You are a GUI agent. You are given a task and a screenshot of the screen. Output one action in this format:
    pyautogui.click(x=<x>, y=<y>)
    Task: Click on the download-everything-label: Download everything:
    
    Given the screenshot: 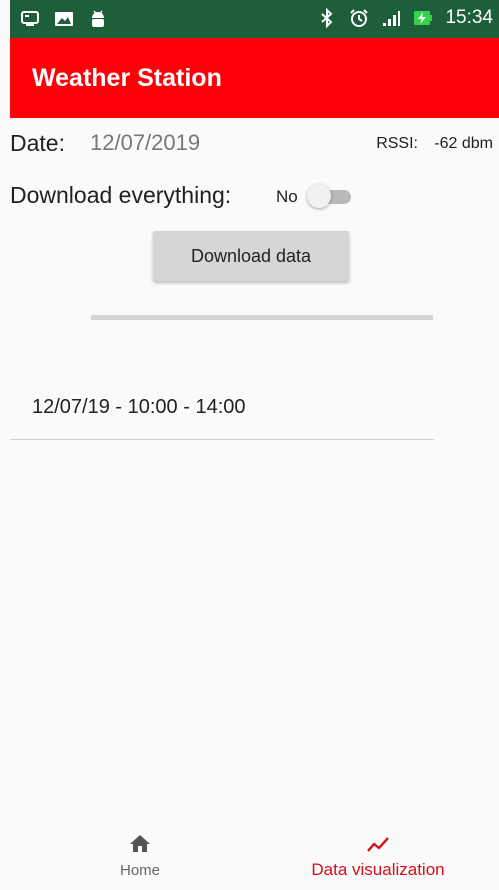 What is the action you would take?
    pyautogui.click(x=121, y=195)
    